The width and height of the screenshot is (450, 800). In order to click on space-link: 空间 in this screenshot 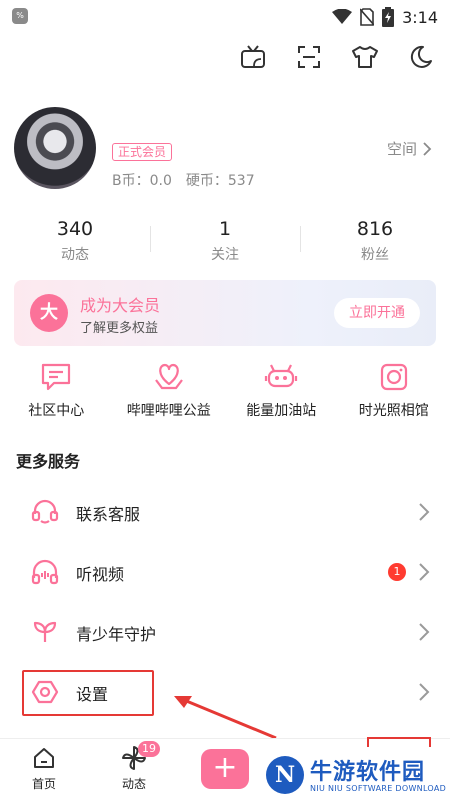, I will do `click(409, 148)`.